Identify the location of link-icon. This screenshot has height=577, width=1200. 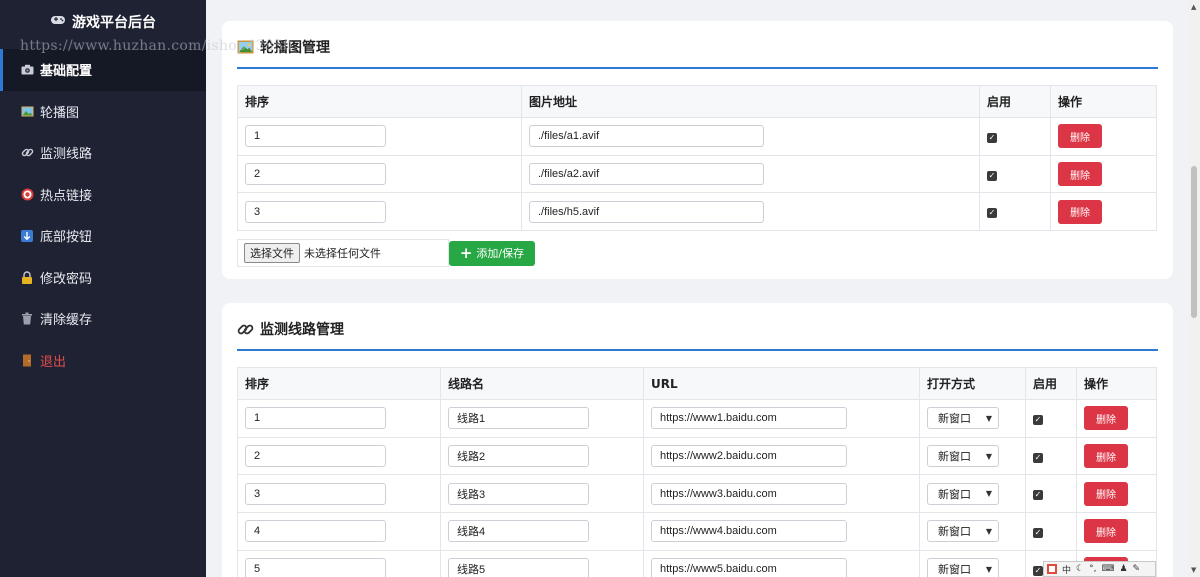
(245, 329).